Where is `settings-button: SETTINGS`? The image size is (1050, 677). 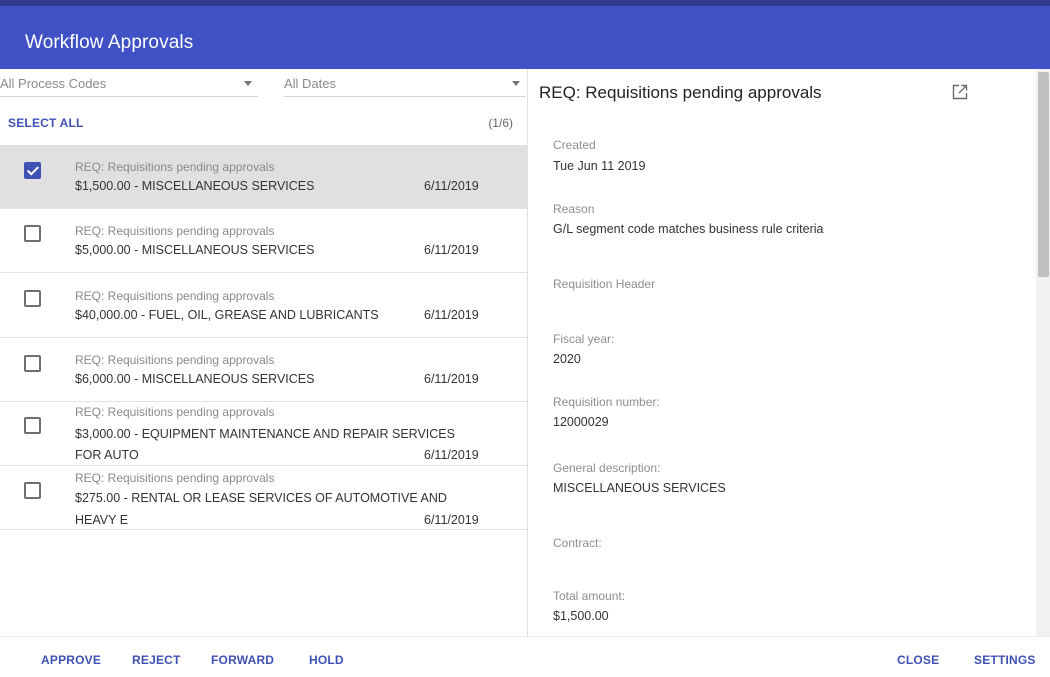
settings-button: SETTINGS is located at coordinates (1005, 660).